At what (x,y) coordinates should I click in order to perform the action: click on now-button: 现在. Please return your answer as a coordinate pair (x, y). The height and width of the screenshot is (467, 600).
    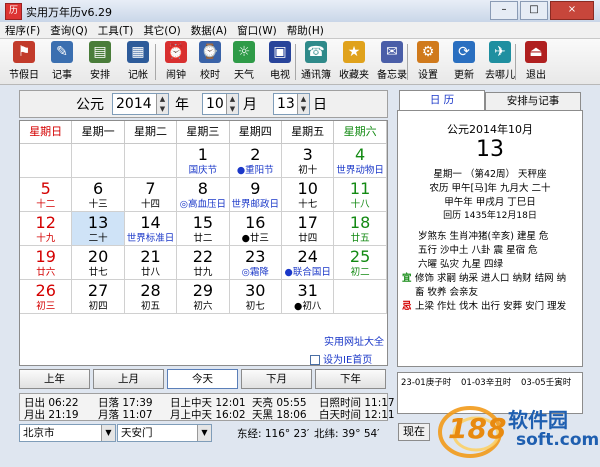
    Looking at the image, I should click on (414, 432).